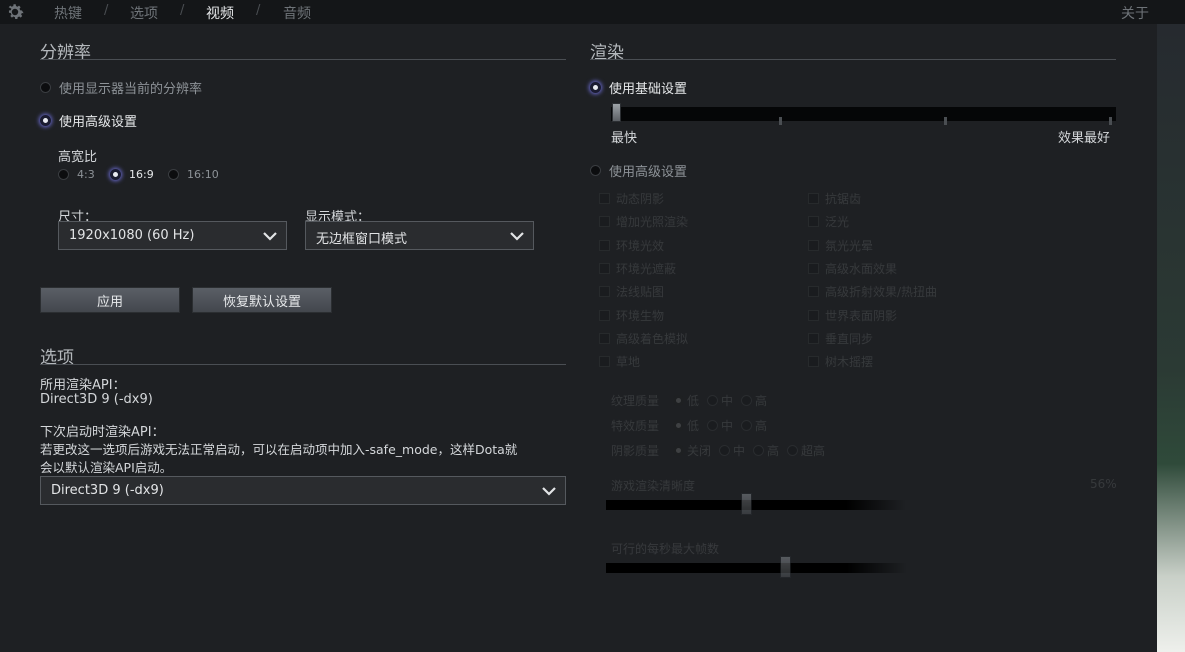 The height and width of the screenshot is (652, 1185). What do you see at coordinates (652, 338) in the screenshot?
I see `checkbox-label: 高级着色模拟` at bounding box center [652, 338].